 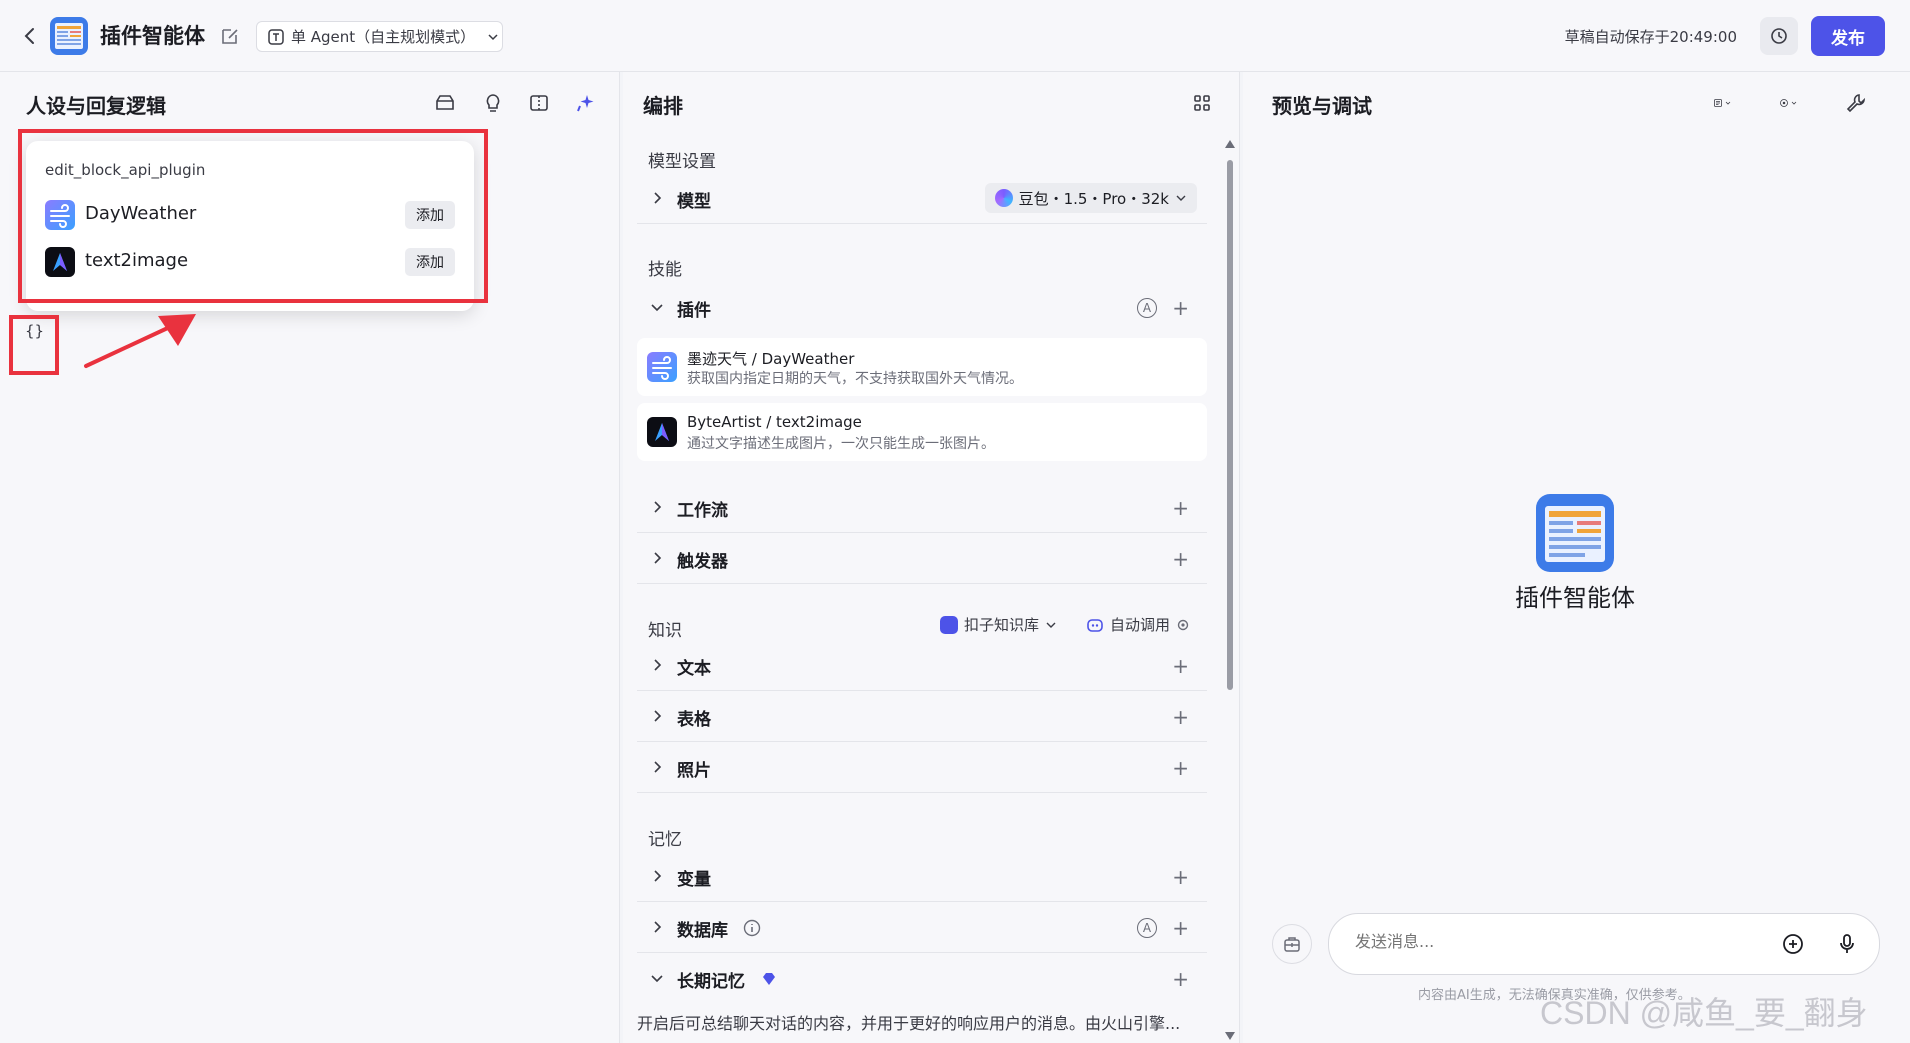 I want to click on add-database-button: +, so click(x=1180, y=928).